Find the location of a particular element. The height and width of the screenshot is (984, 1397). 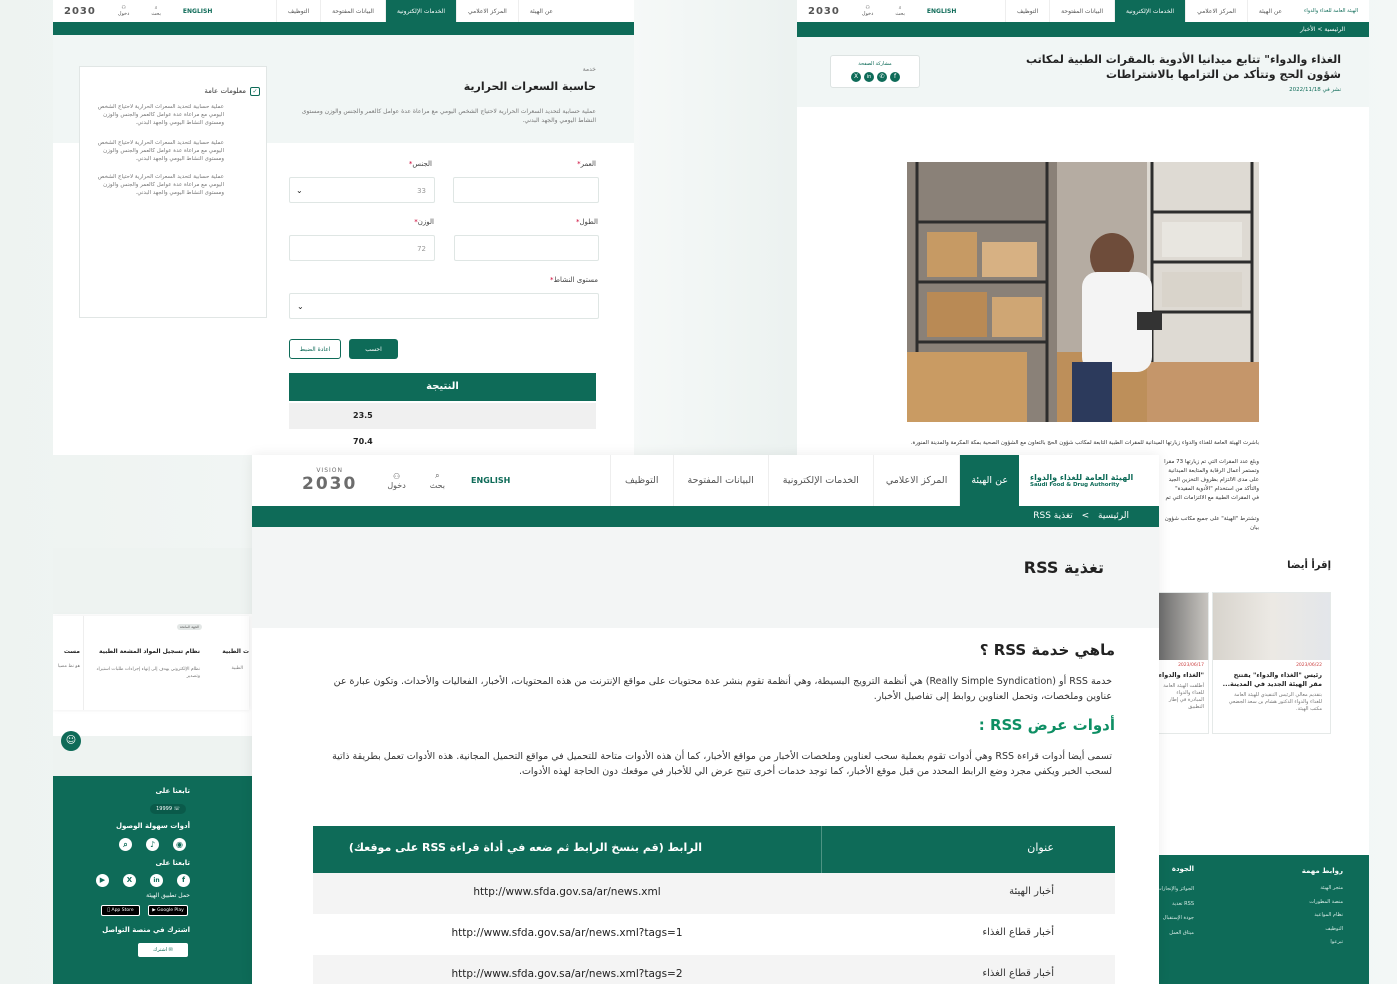

hotline-badge: 19999 ☏ is located at coordinates (168, 809).